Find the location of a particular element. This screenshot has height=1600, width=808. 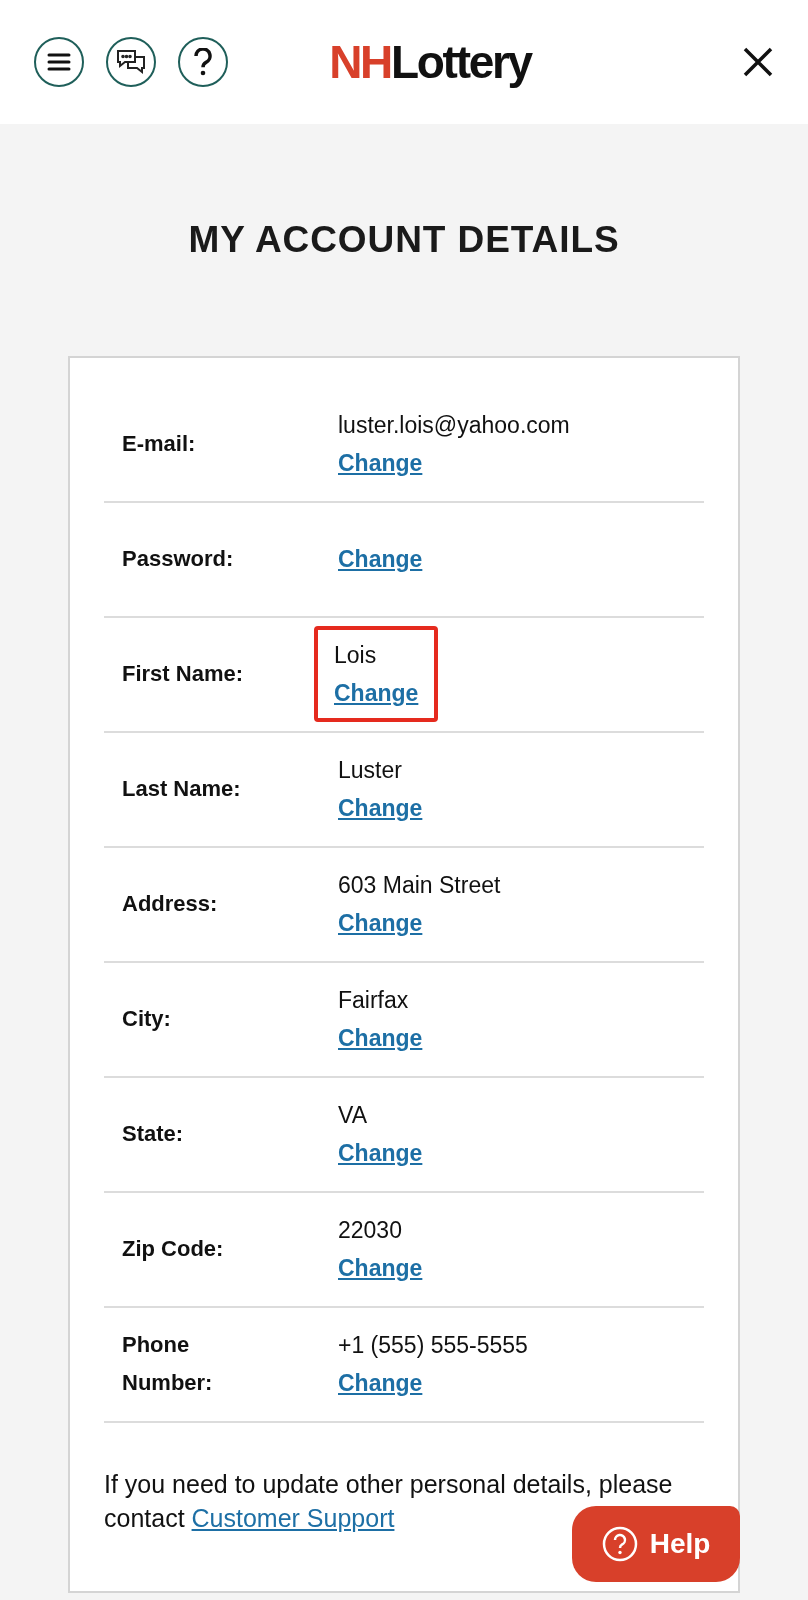

field-label: Phone Number: is located at coordinates (168, 1364).